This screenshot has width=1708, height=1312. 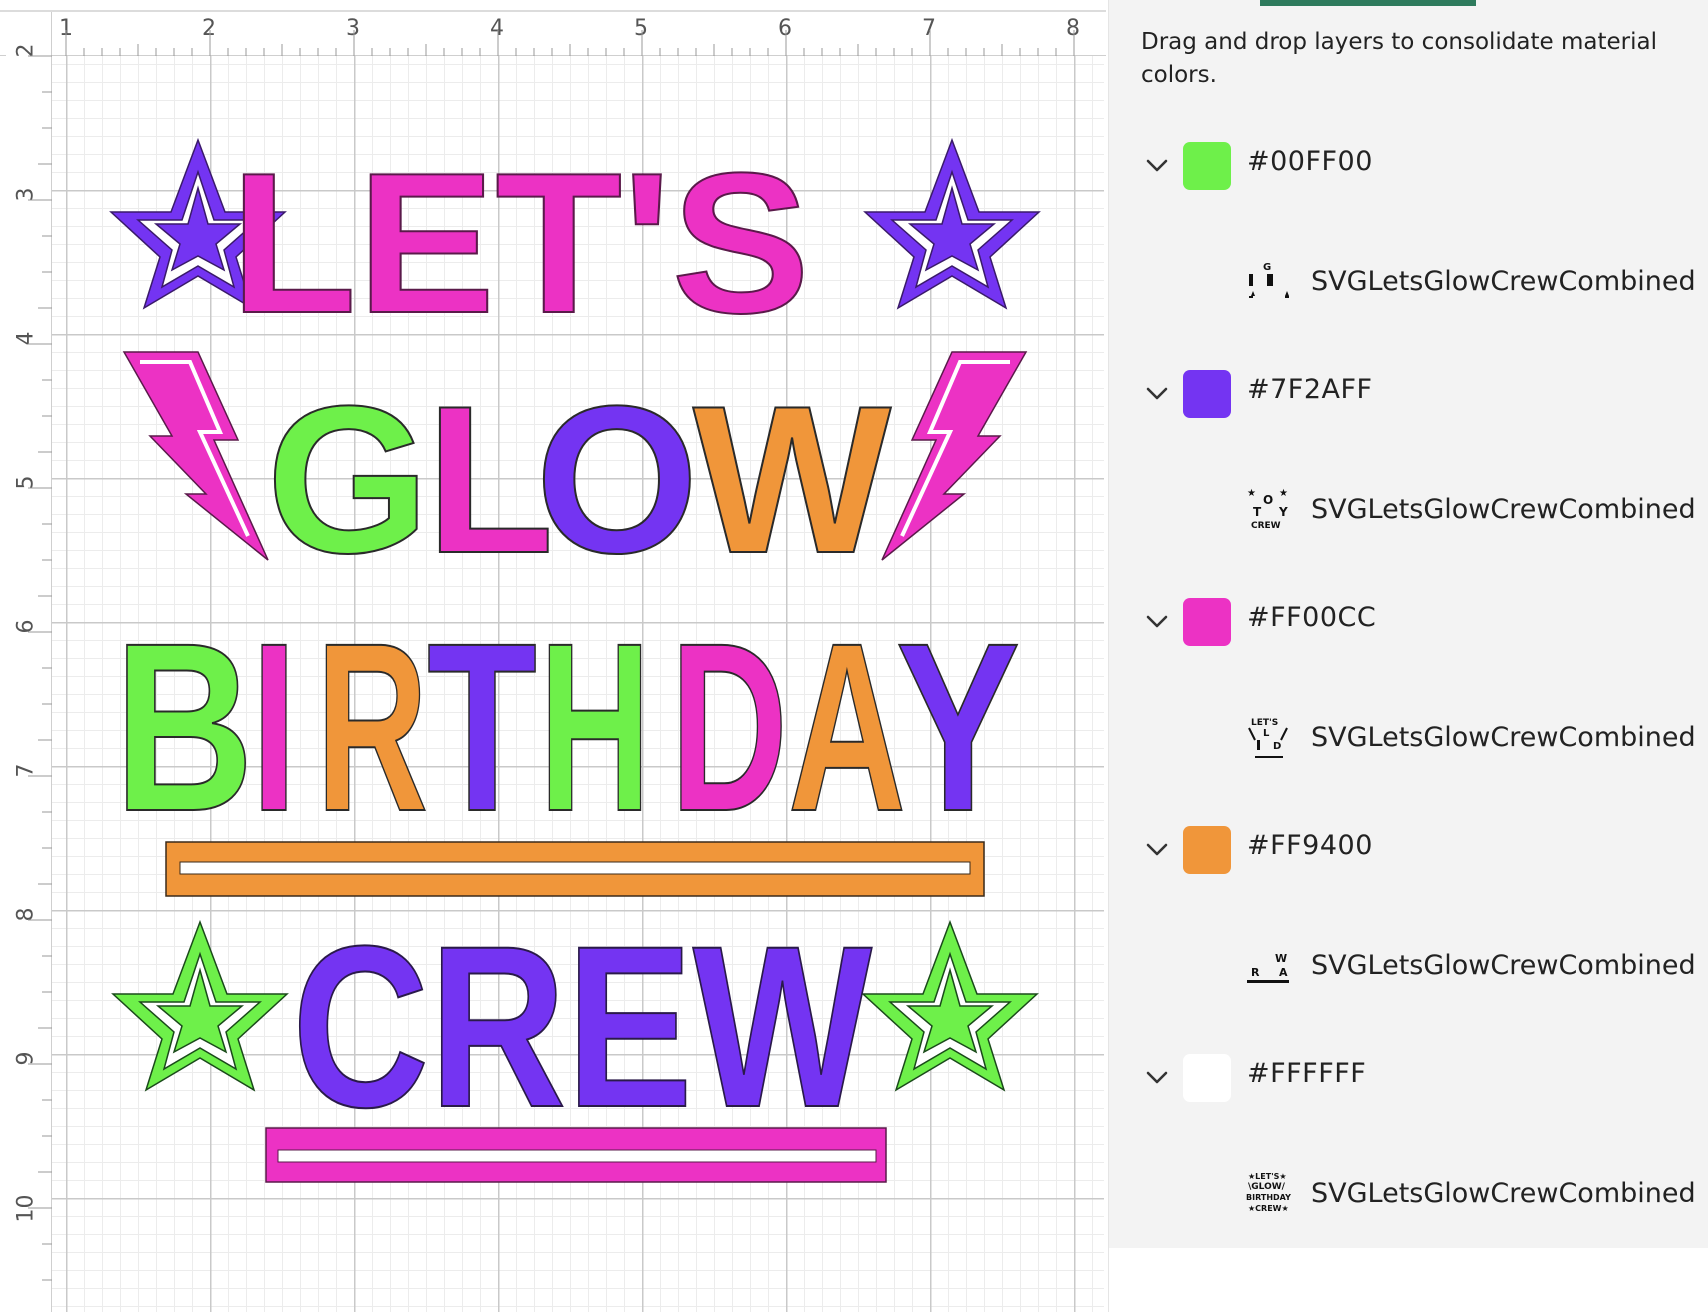 I want to click on layer-row: G SVGLetsGlowCrewCombined, so click(x=1408, y=283).